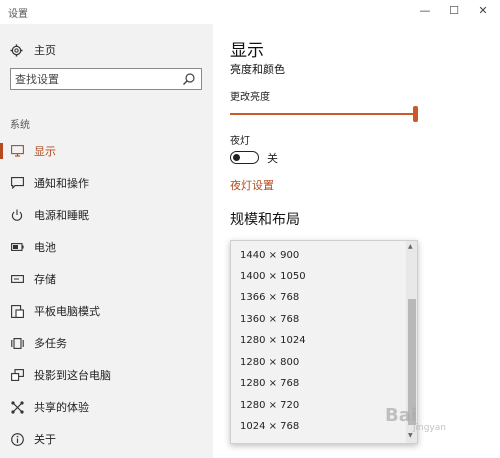 This screenshot has height=458, width=500. Describe the element at coordinates (240, 141) in the screenshot. I see `night-light-label: 夜灯` at that location.